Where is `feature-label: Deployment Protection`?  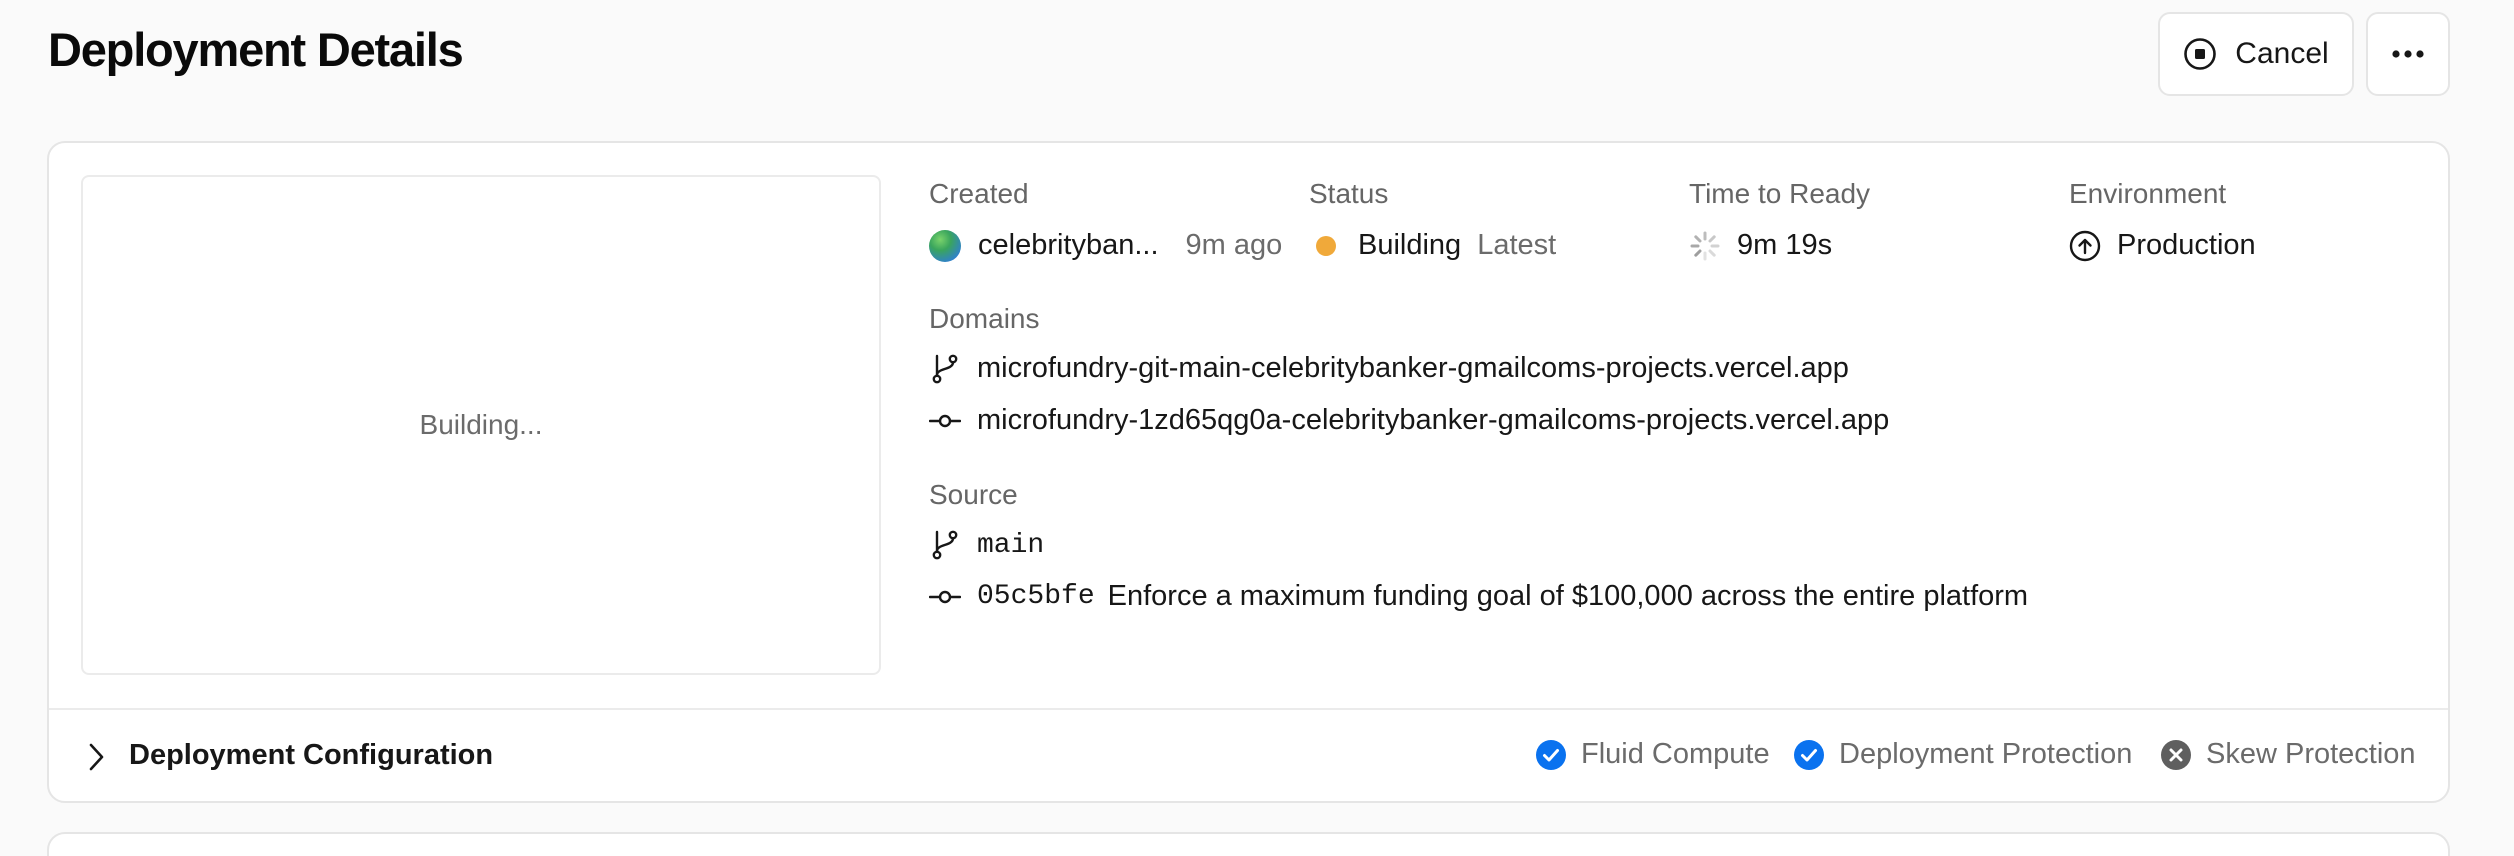
feature-label: Deployment Protection is located at coordinates (1986, 754).